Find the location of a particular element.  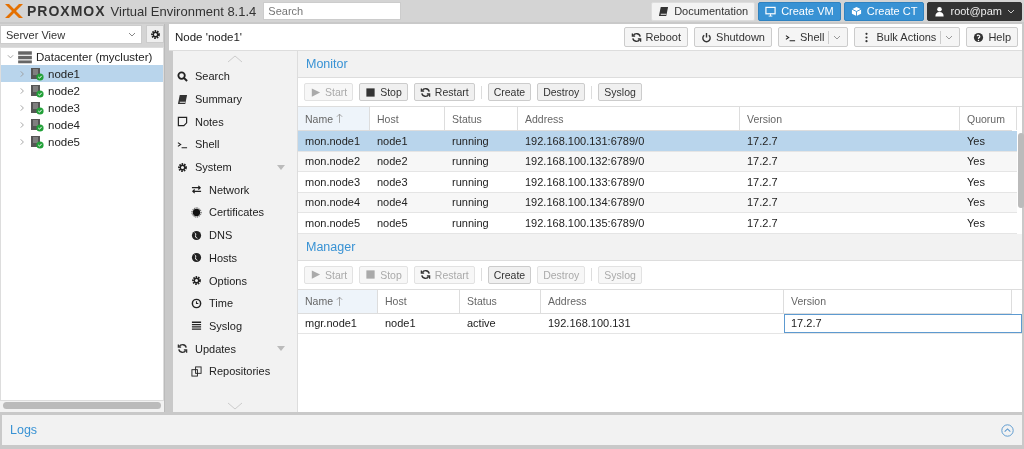

nav-item: DNS is located at coordinates (235, 235).